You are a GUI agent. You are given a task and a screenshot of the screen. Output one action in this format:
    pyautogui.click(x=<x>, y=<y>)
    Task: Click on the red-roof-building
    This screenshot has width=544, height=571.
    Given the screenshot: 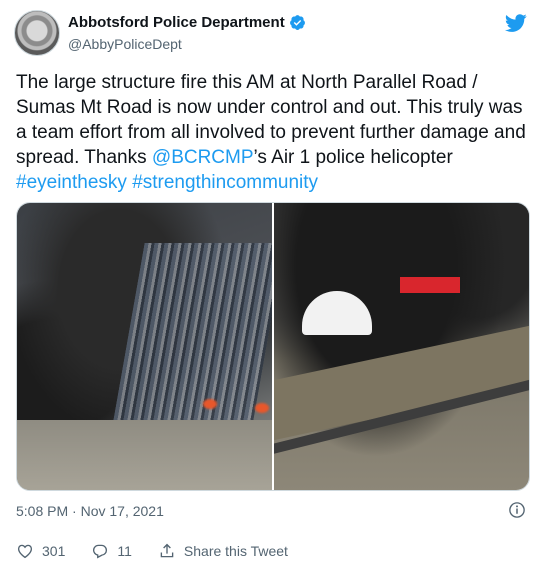 What is the action you would take?
    pyautogui.click(x=430, y=285)
    